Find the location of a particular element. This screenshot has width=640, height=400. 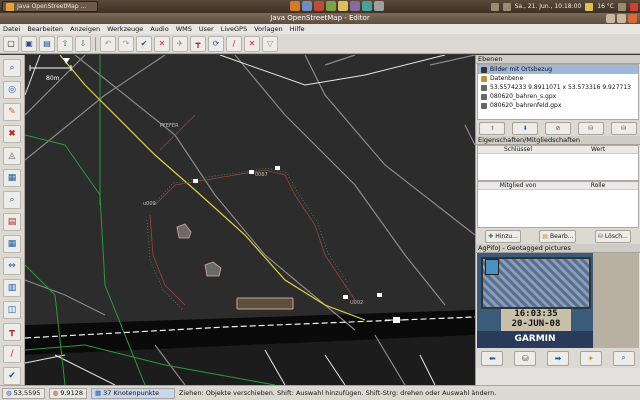

col-key-header: Schlüssel is located at coordinates (518, 149).